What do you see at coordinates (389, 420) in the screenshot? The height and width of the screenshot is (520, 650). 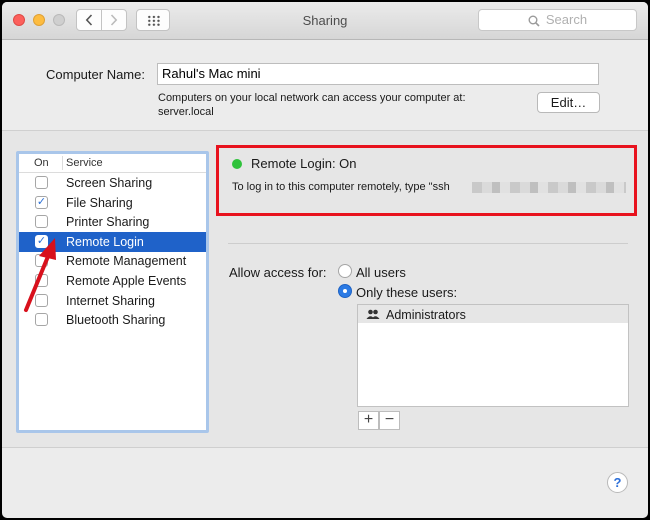 I see `remove-user-button: −` at bounding box center [389, 420].